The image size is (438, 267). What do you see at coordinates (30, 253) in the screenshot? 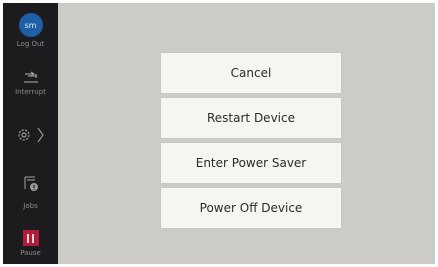
I see `pause-label: Pause` at bounding box center [30, 253].